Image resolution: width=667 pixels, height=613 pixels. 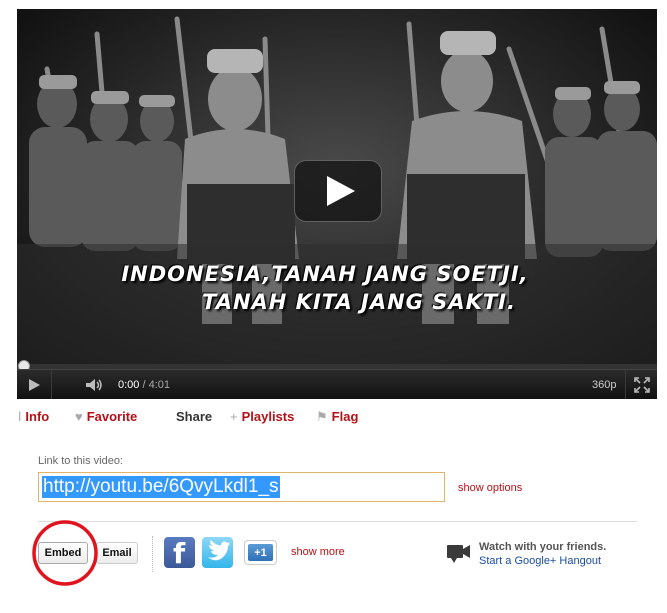 What do you see at coordinates (458, 554) in the screenshot?
I see `video-camera-icon` at bounding box center [458, 554].